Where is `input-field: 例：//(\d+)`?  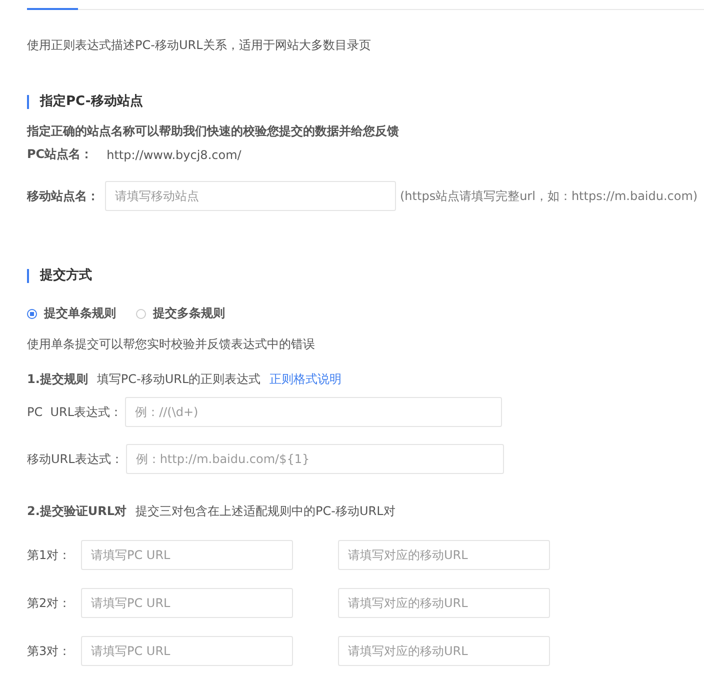
input-field: 例：//(\d+) is located at coordinates (313, 412).